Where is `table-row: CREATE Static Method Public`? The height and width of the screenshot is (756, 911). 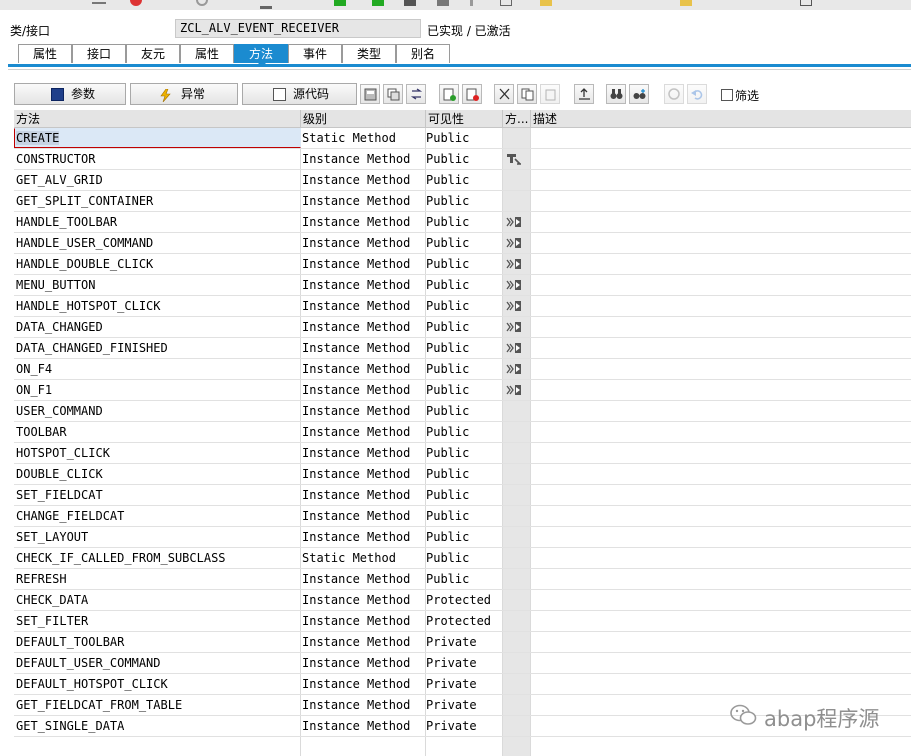
table-row: CREATE Static Method Public is located at coordinates (462, 138).